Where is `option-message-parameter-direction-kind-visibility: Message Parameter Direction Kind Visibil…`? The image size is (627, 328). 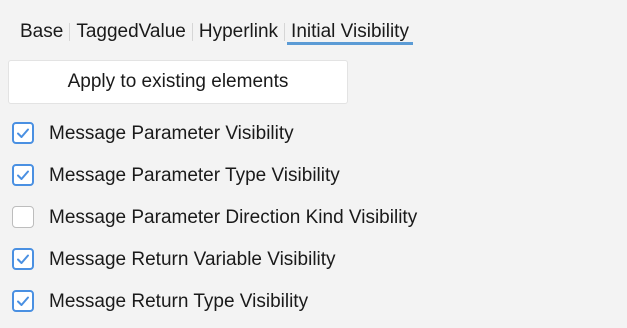
option-message-parameter-direction-kind-visibility: Message Parameter Direction Kind Visibil… is located at coordinates (214, 217).